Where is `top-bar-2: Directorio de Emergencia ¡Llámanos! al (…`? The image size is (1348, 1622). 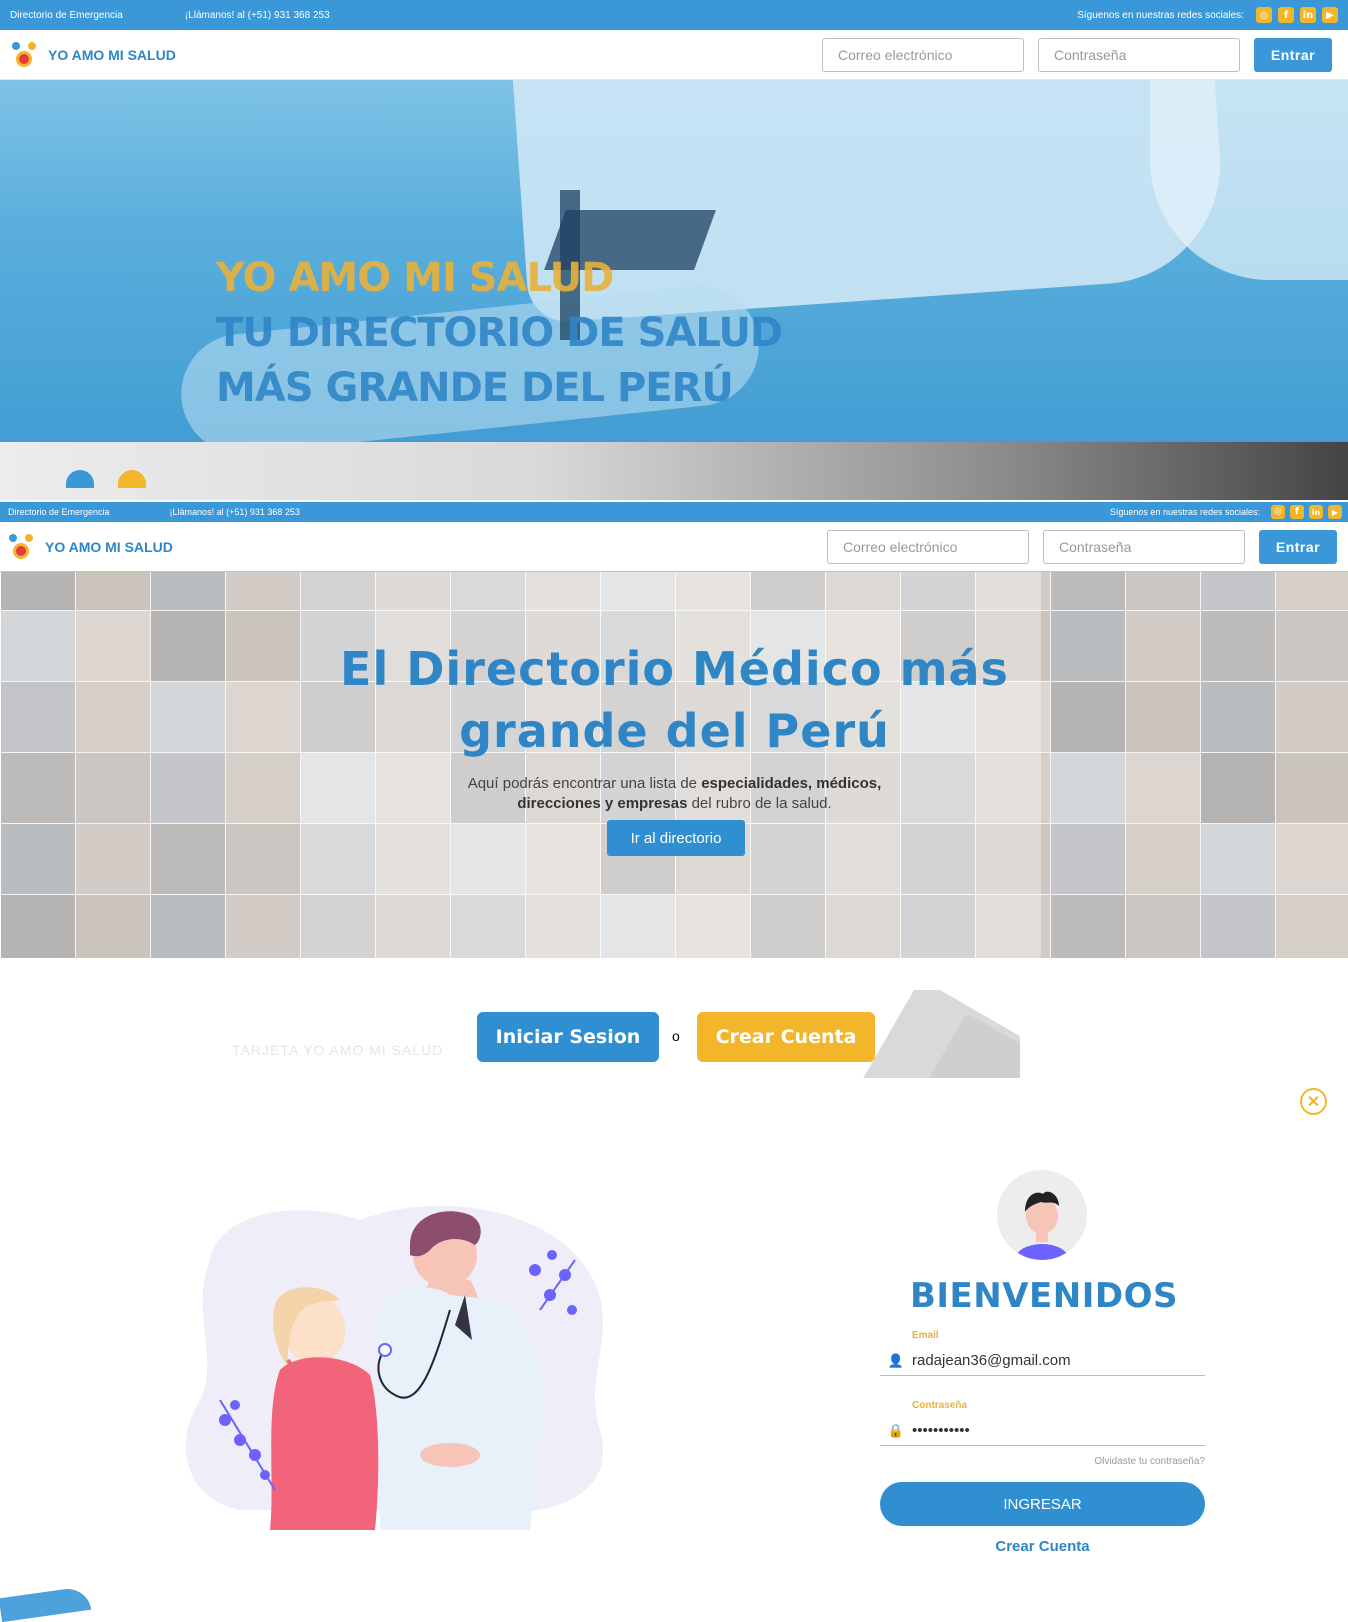 top-bar-2: Directorio de Emergencia ¡Llámanos! al (… is located at coordinates (674, 512).